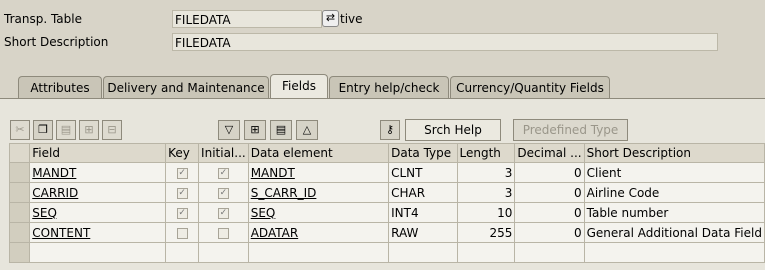 This screenshot has width=765, height=270. I want to click on short-description-cell, so click(674, 252).